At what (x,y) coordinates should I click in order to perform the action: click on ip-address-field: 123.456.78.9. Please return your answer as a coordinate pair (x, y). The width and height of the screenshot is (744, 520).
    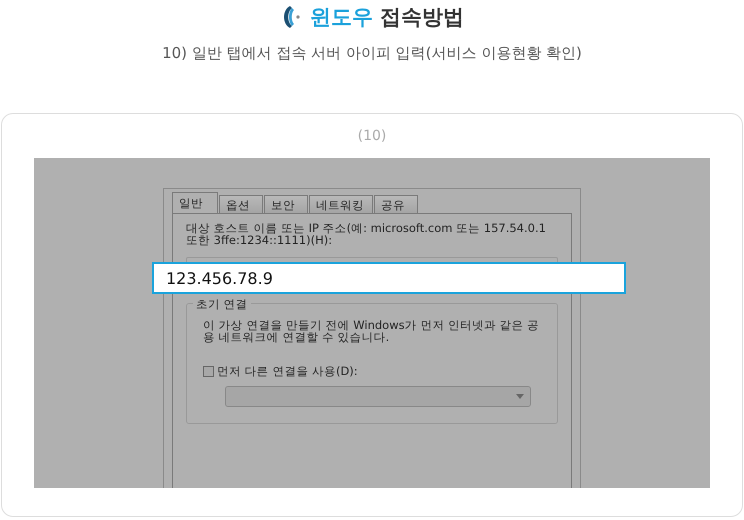
    Looking at the image, I should click on (389, 278).